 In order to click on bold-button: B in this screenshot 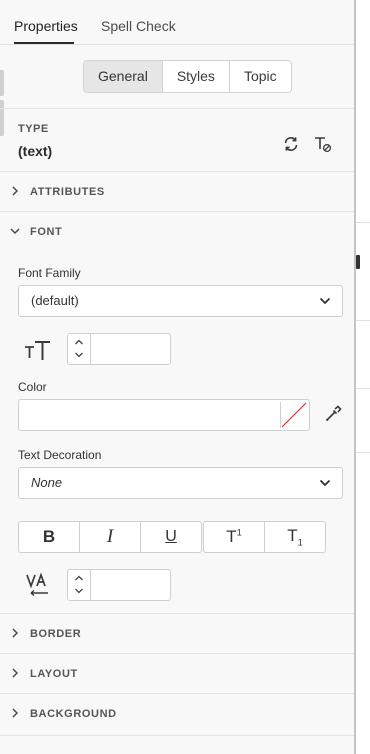, I will do `click(49, 537)`.